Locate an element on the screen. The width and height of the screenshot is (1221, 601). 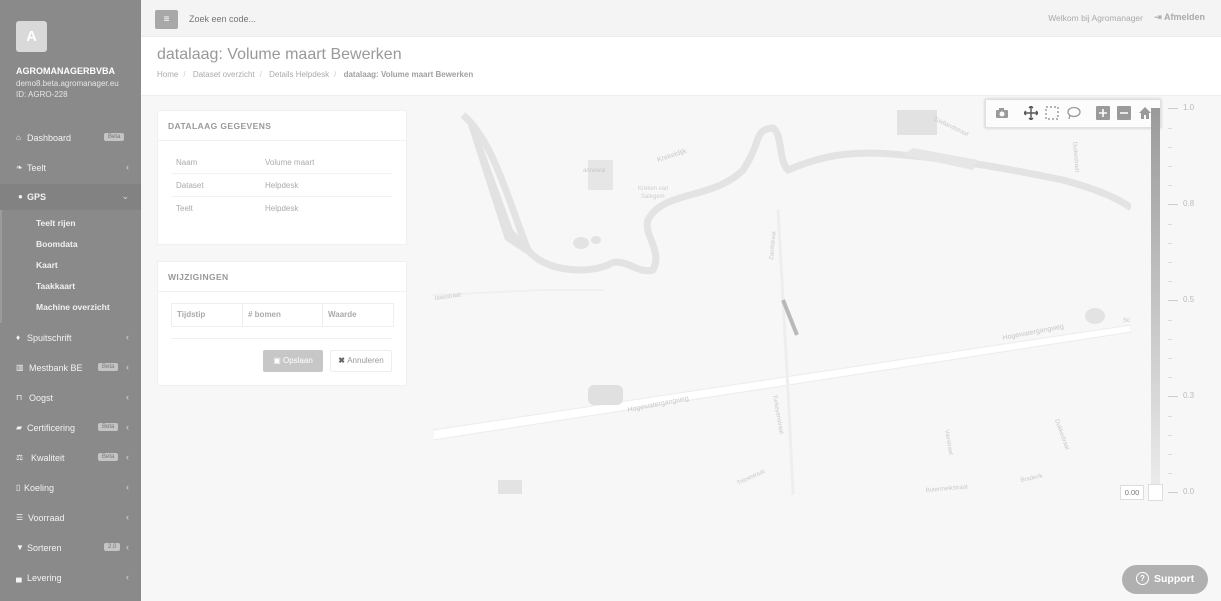
welcome-text: Welkom bij Agromanager is located at coordinates (1095, 18).